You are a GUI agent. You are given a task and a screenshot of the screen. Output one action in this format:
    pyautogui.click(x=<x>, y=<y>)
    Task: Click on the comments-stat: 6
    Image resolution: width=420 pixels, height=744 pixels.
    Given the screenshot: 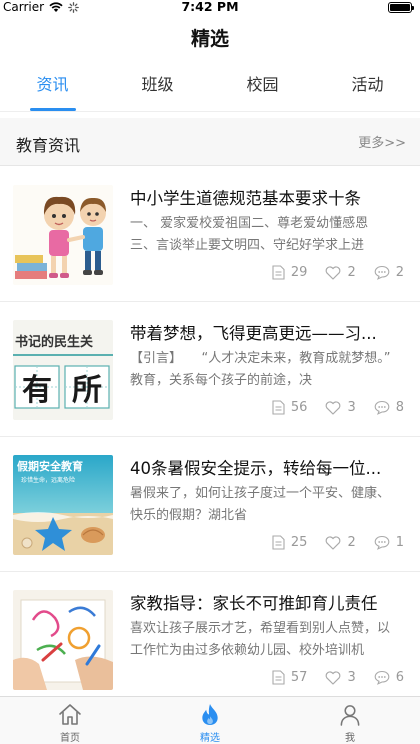 What is the action you would take?
    pyautogui.click(x=389, y=677)
    